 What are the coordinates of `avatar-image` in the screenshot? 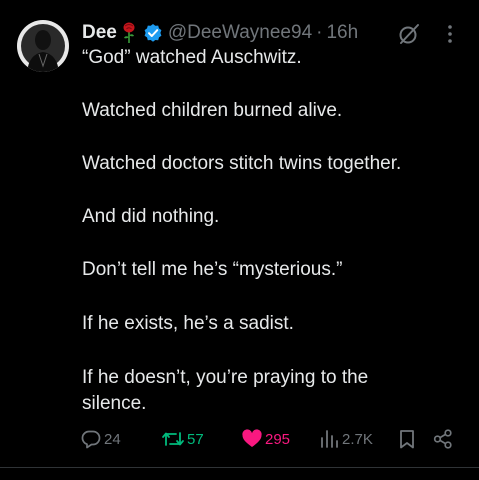 It's located at (43, 46).